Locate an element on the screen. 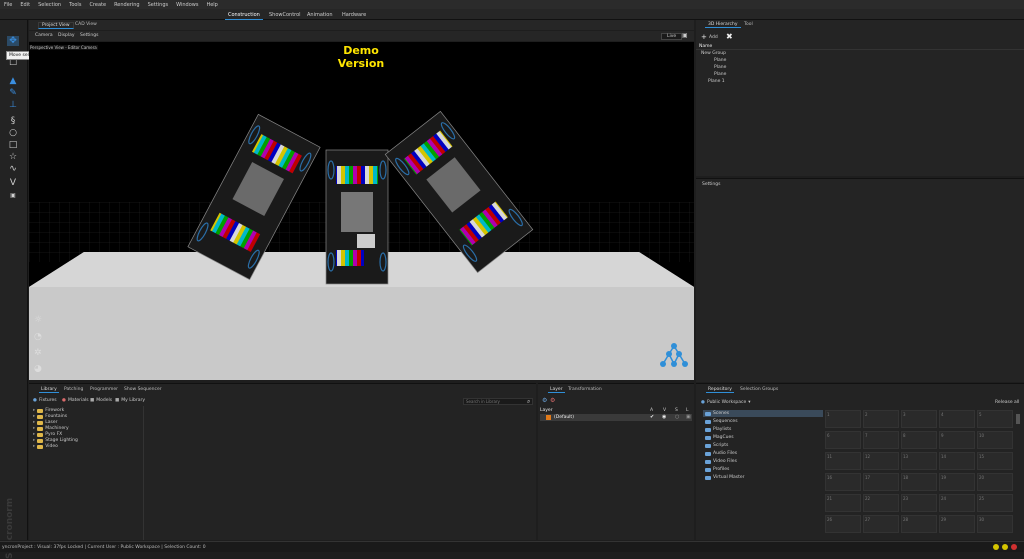 The image size is (1024, 559). subtab-fixtures: ● Fixtures is located at coordinates (45, 400).